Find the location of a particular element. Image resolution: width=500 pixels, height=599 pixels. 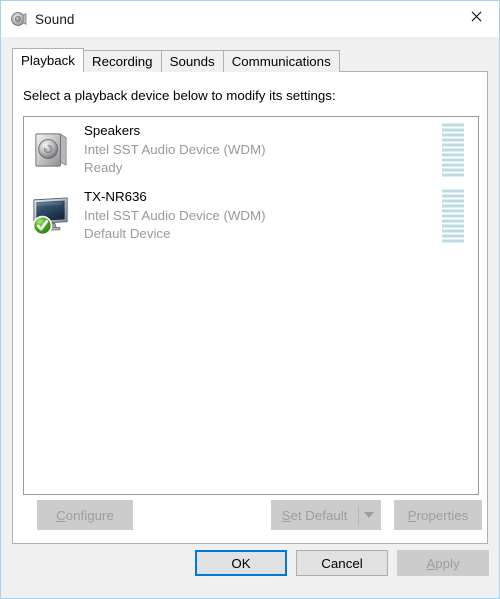

device-name: TX-NR636 is located at coordinates (115, 196).